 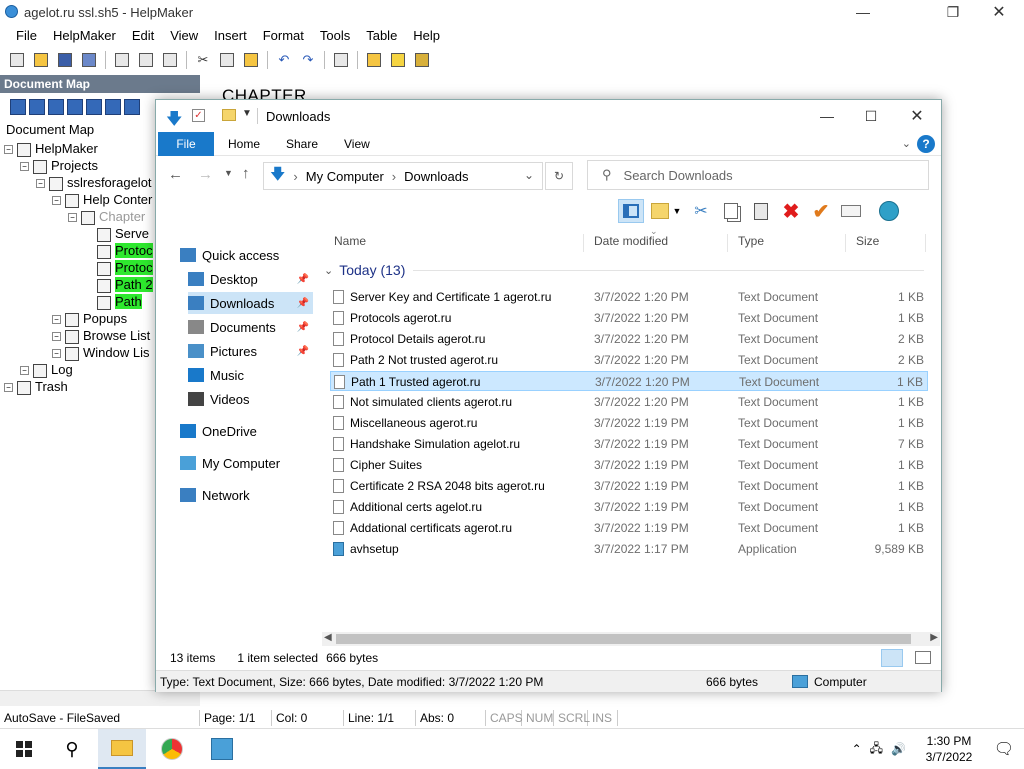 What do you see at coordinates (229, 115) in the screenshot?
I see `new-folder-icon` at bounding box center [229, 115].